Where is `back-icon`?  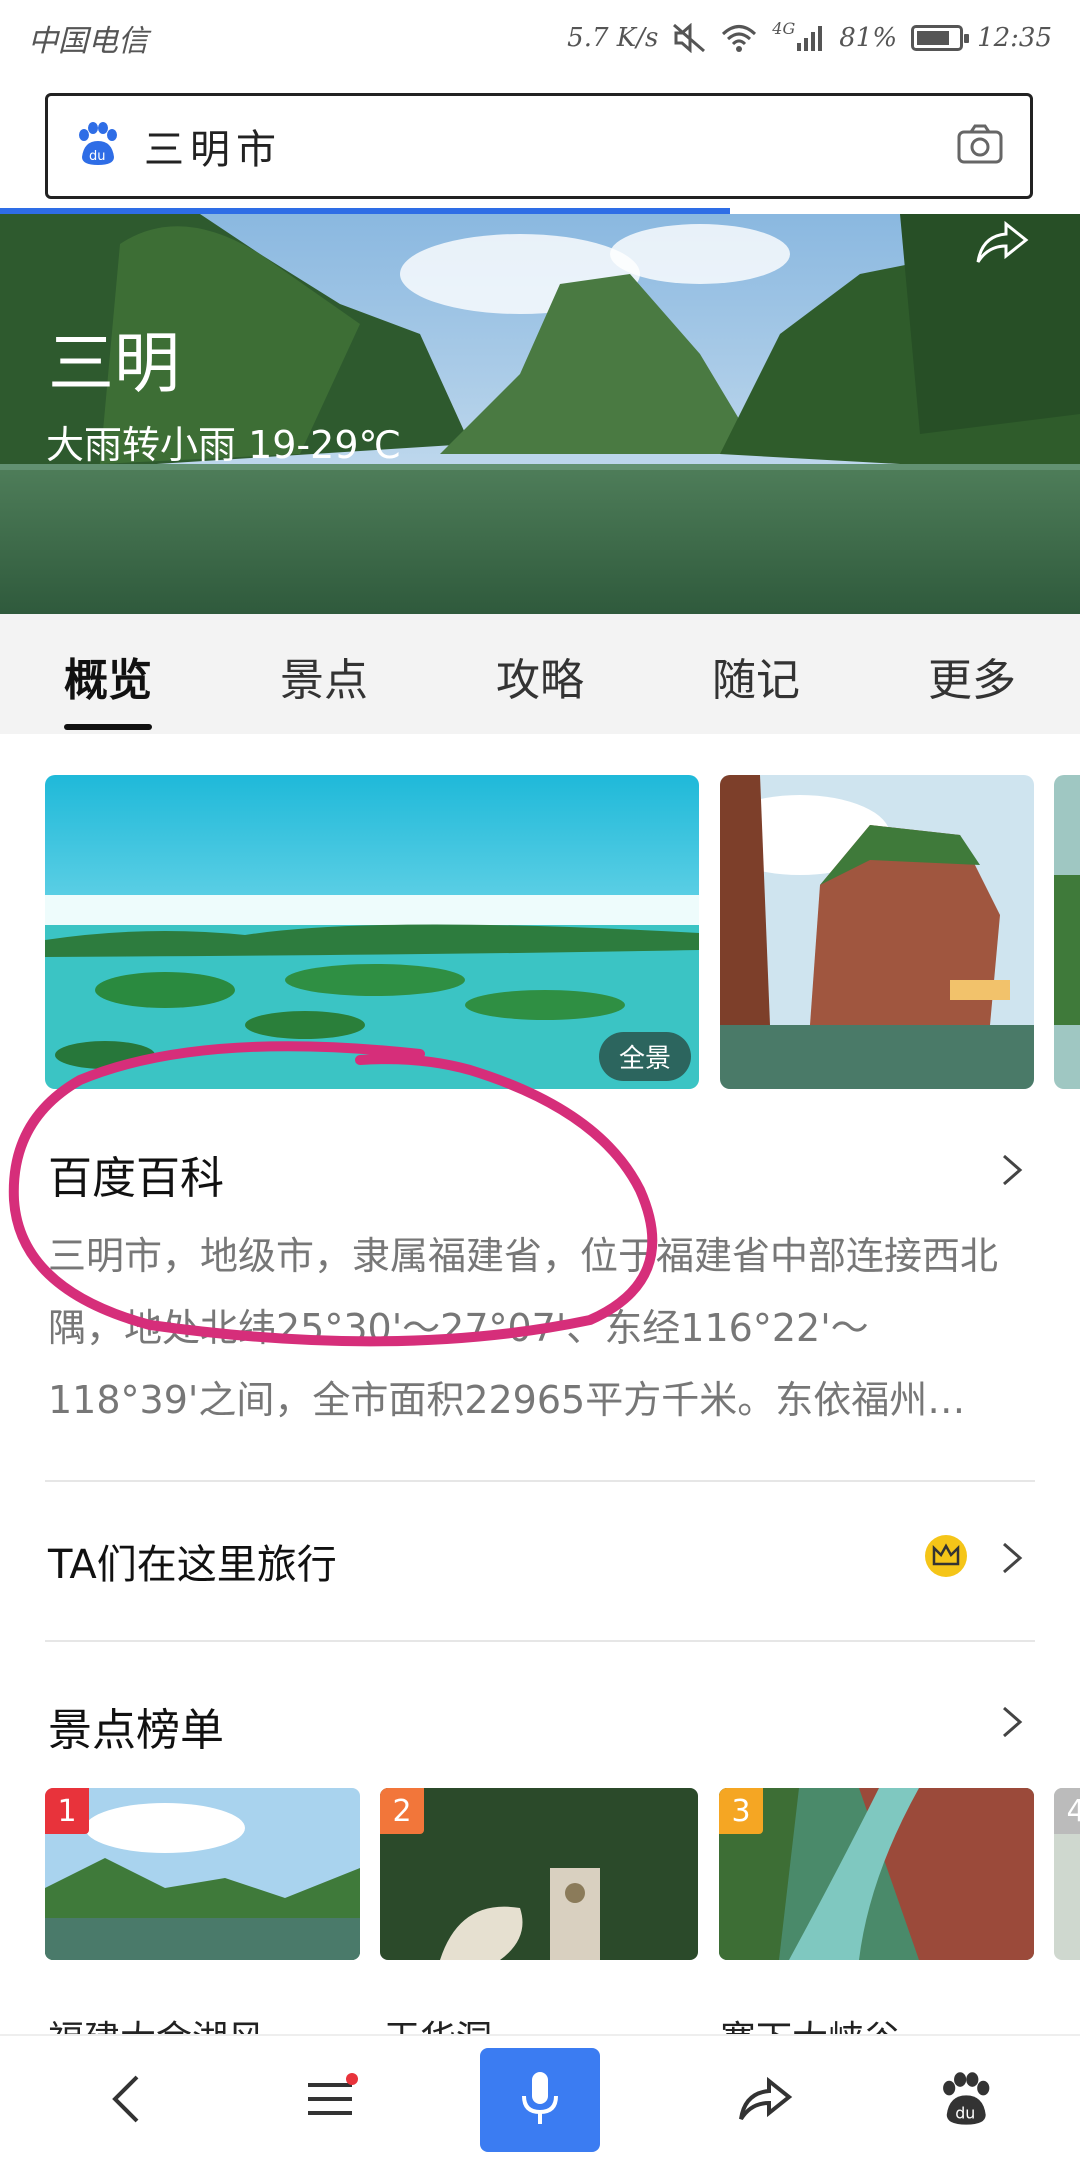
back-icon is located at coordinates (125, 2099).